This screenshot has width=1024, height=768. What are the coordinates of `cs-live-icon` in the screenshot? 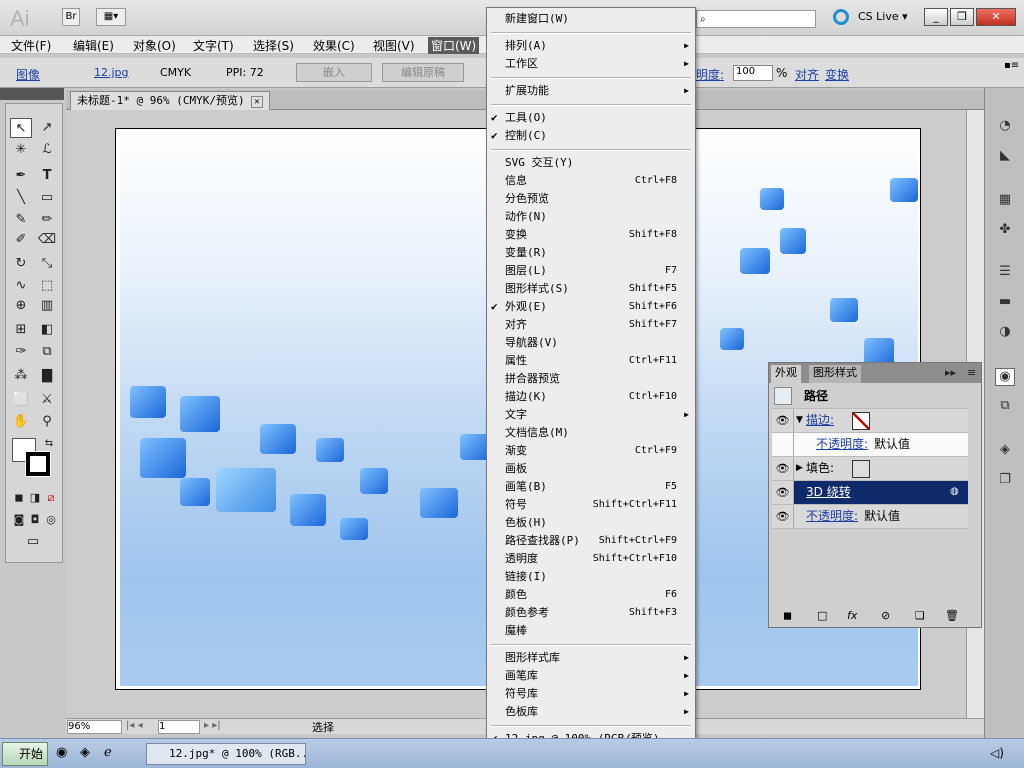 It's located at (841, 17).